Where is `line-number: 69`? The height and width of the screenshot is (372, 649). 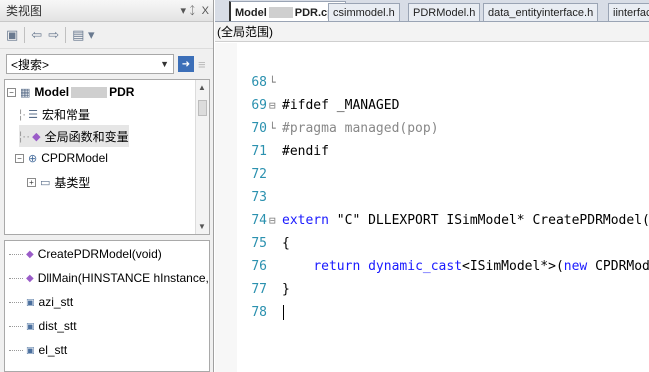 line-number: 69 is located at coordinates (259, 105).